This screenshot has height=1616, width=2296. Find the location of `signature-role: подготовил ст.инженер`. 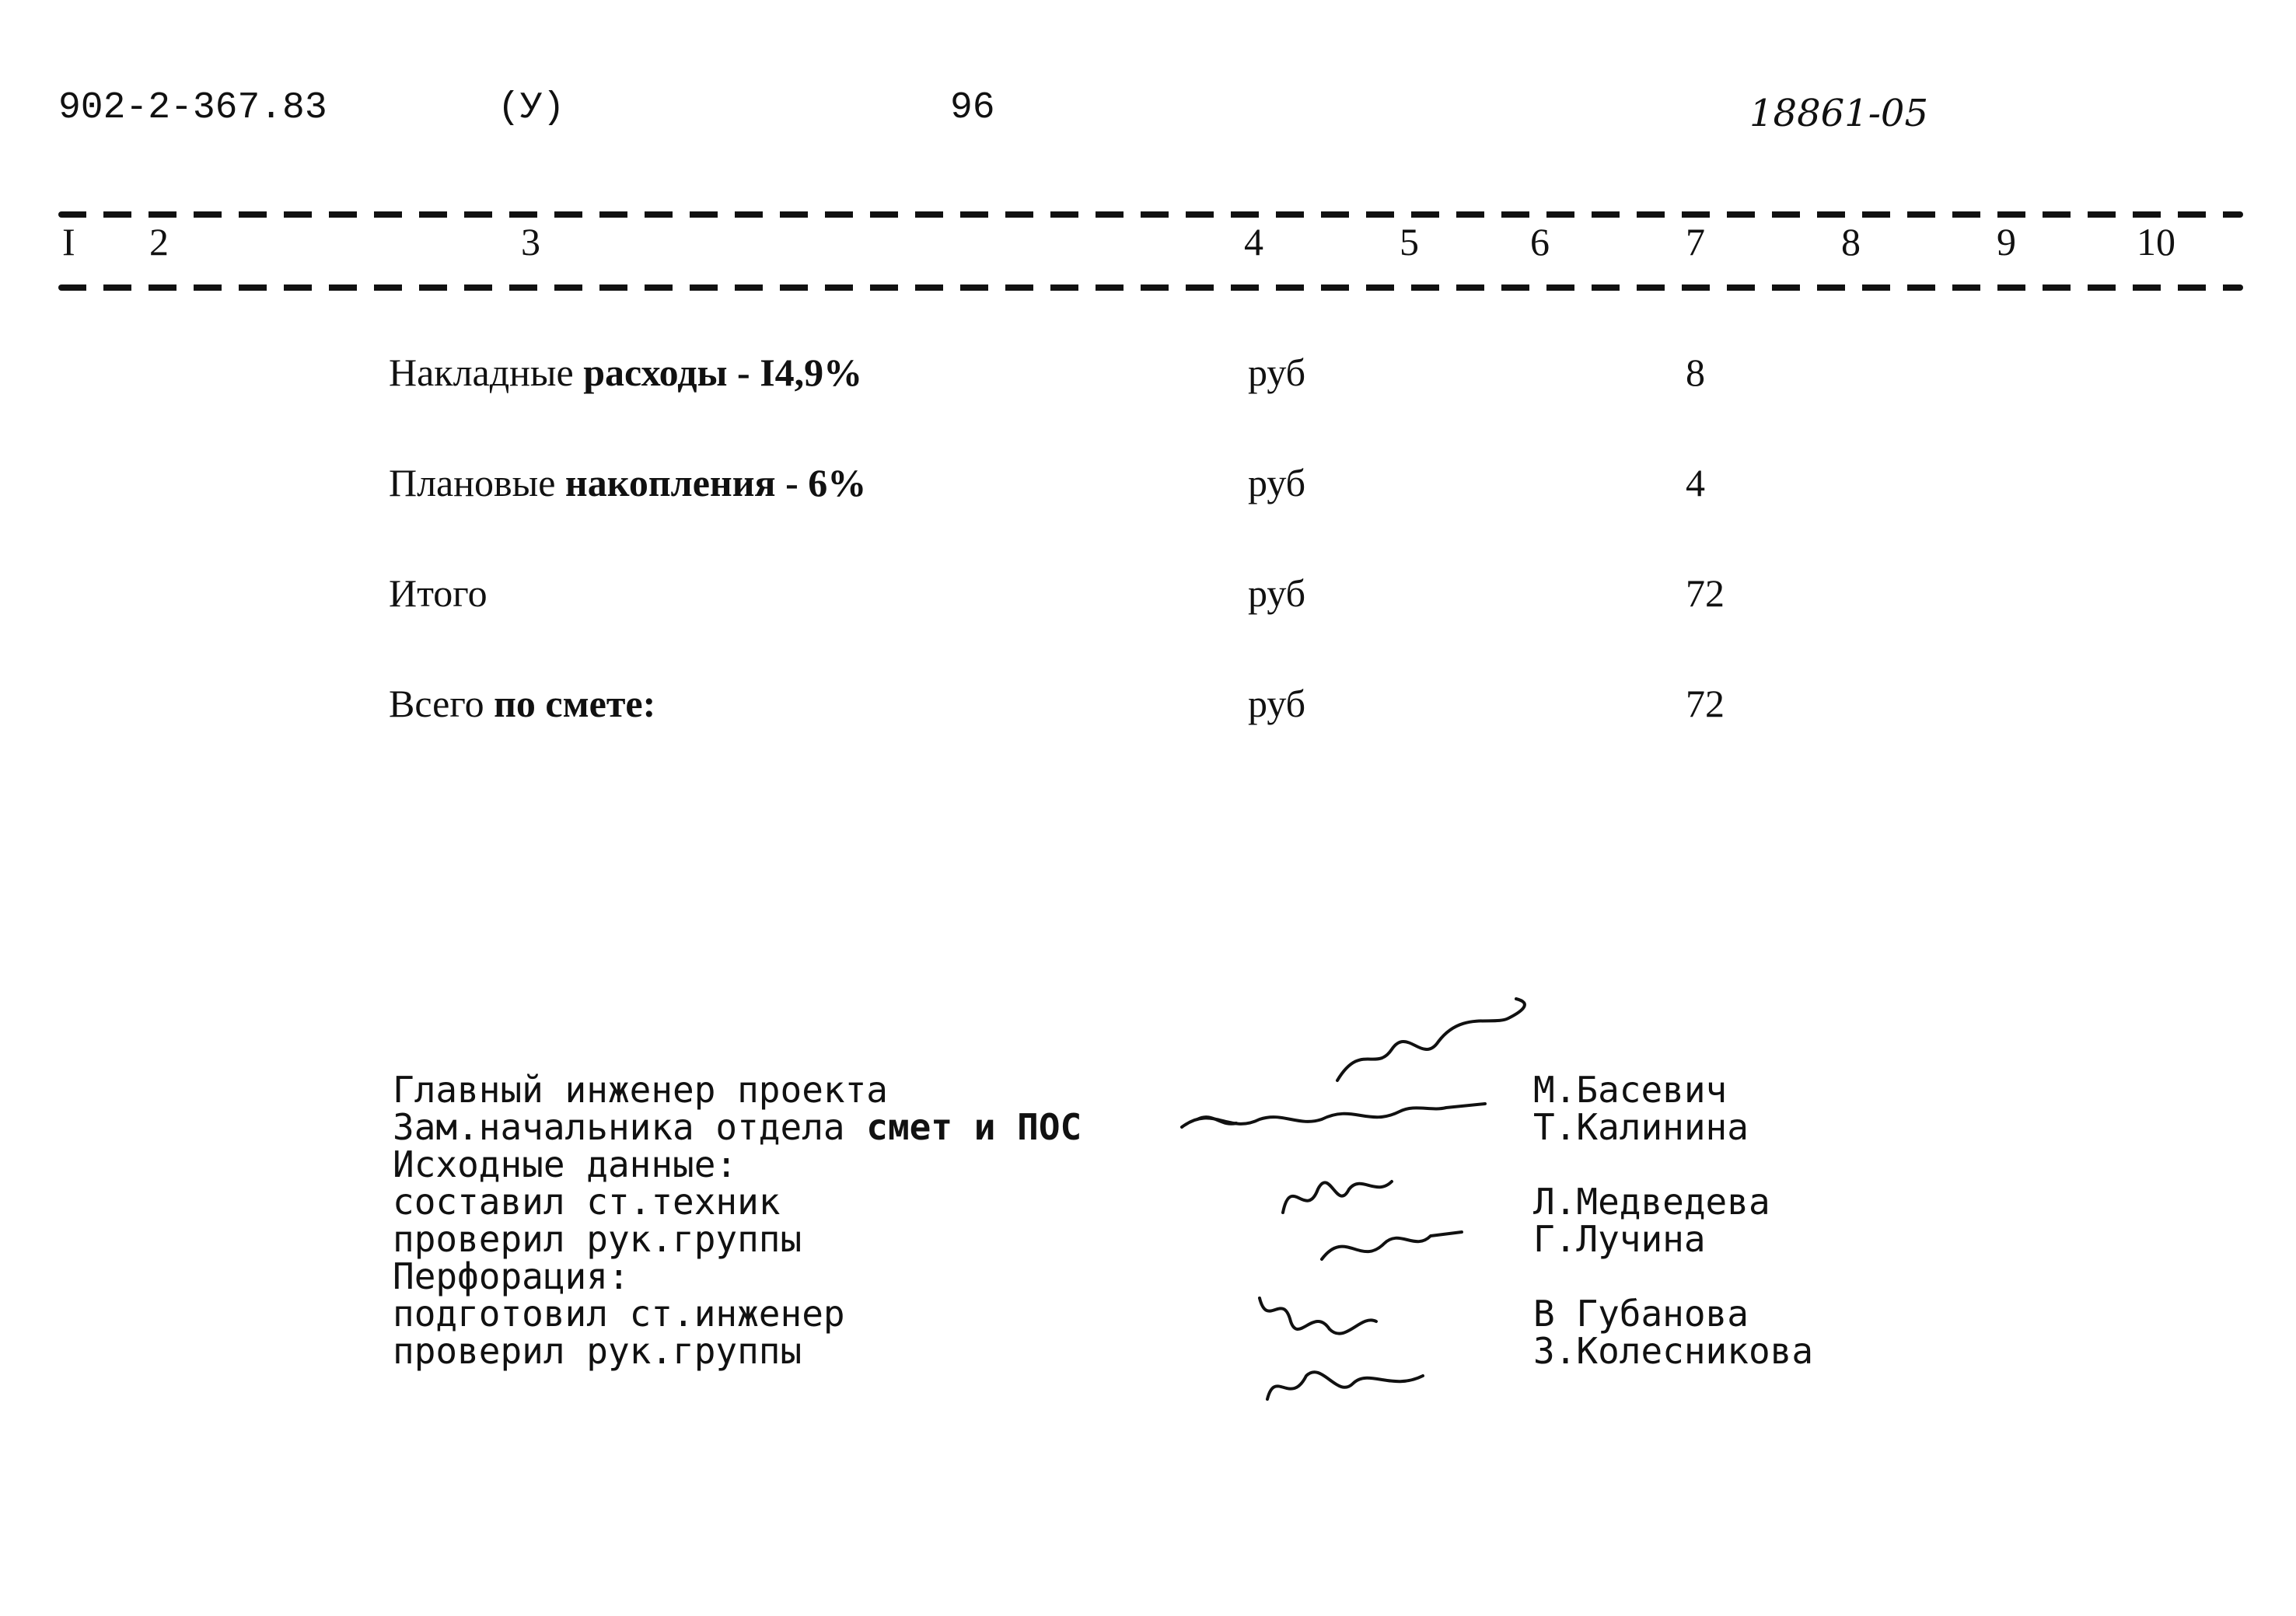

signature-role: подготовил ст.инженер is located at coordinates (619, 1314).